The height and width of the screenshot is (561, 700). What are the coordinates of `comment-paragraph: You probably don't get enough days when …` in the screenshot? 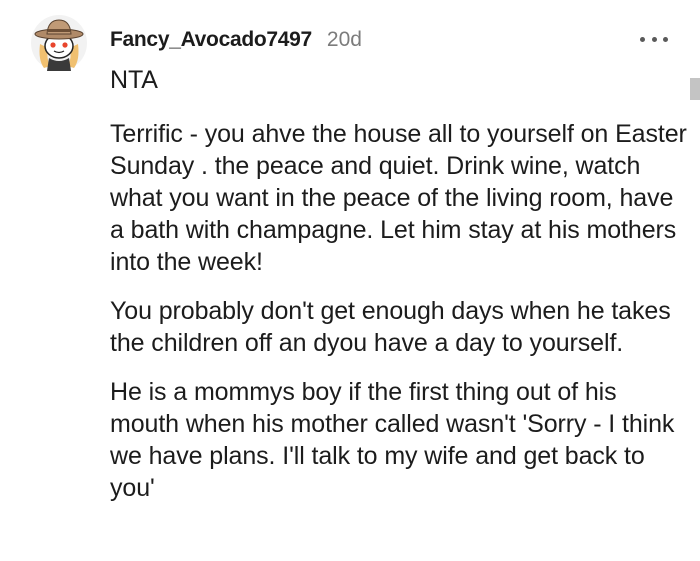 It's located at (390, 327).